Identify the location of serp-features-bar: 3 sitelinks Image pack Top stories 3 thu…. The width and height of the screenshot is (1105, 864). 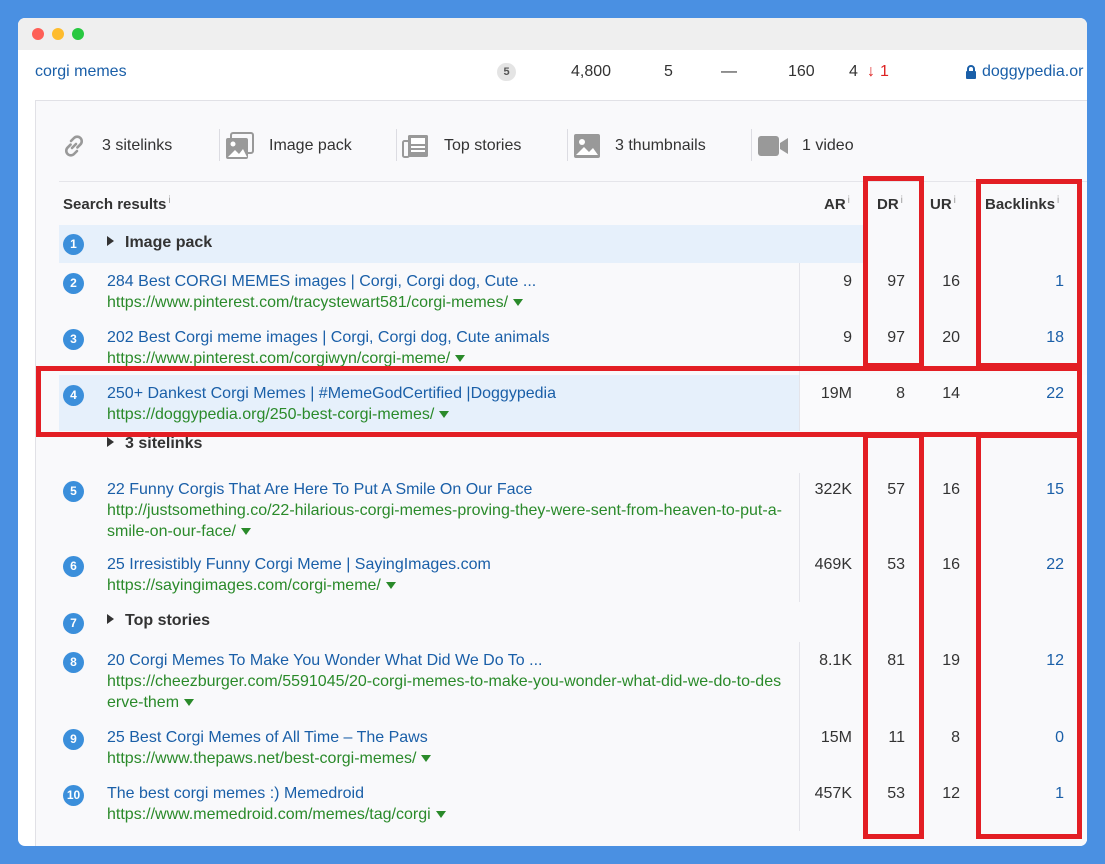
(561, 141).